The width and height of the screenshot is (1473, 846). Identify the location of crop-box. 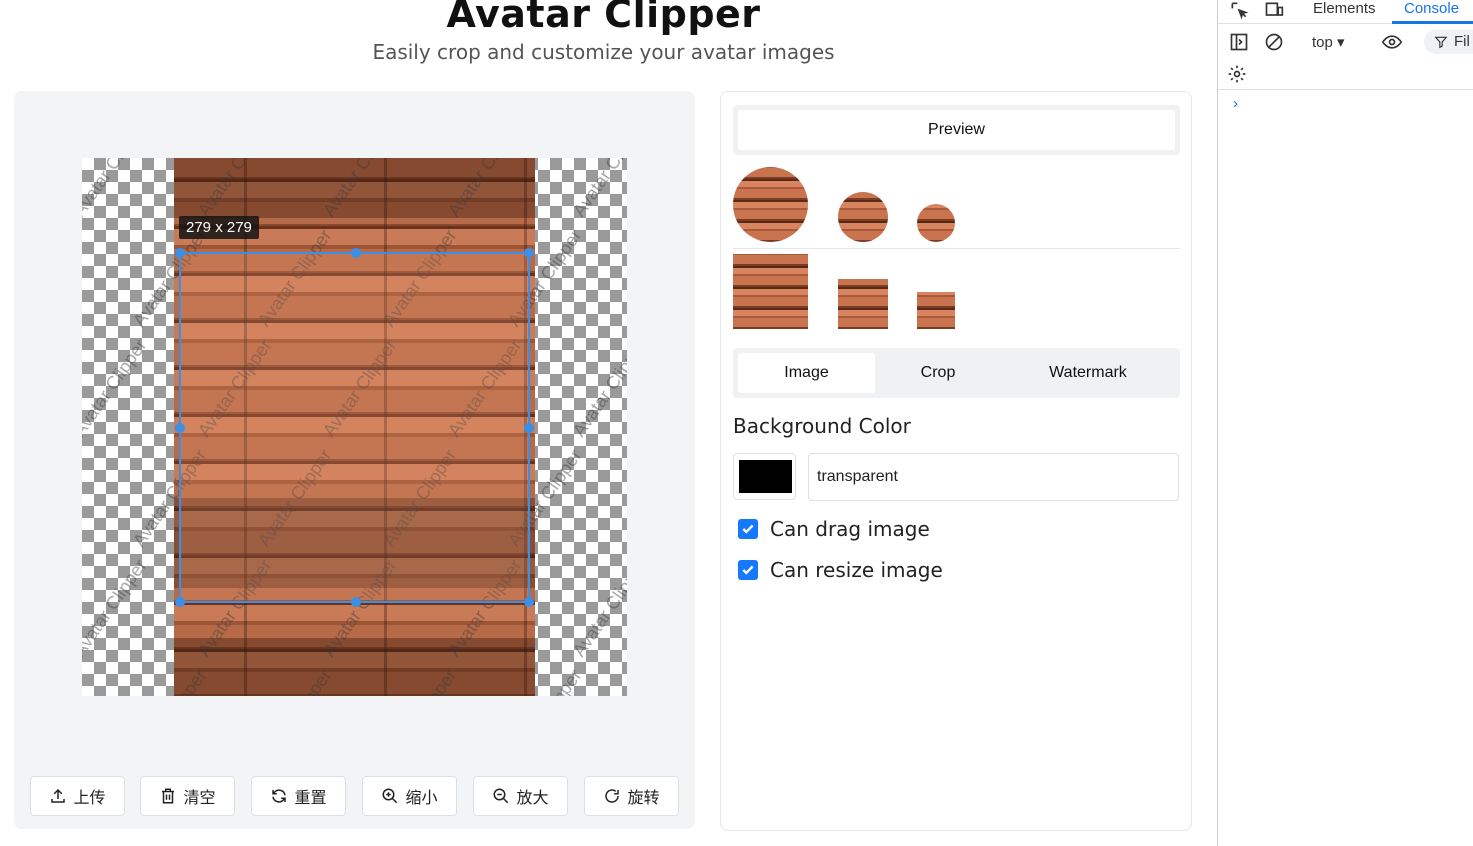
(354, 427).